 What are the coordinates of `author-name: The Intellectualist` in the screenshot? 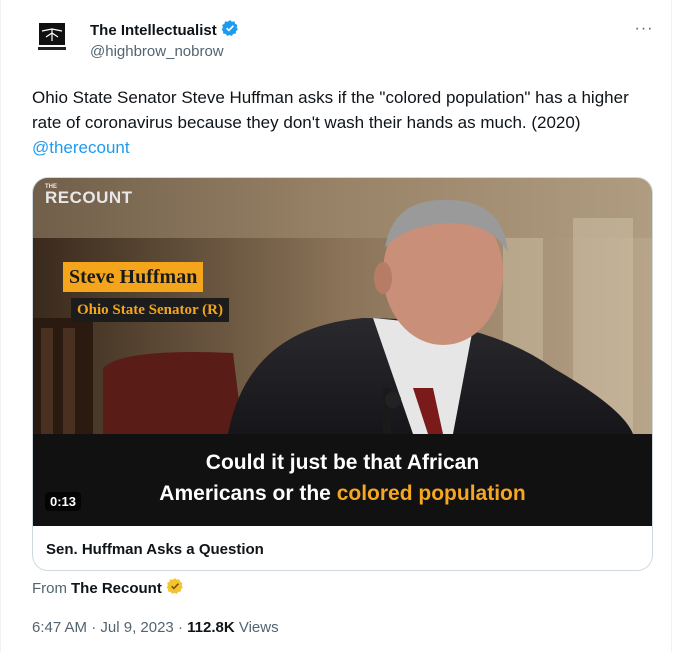 It's located at (164, 30).